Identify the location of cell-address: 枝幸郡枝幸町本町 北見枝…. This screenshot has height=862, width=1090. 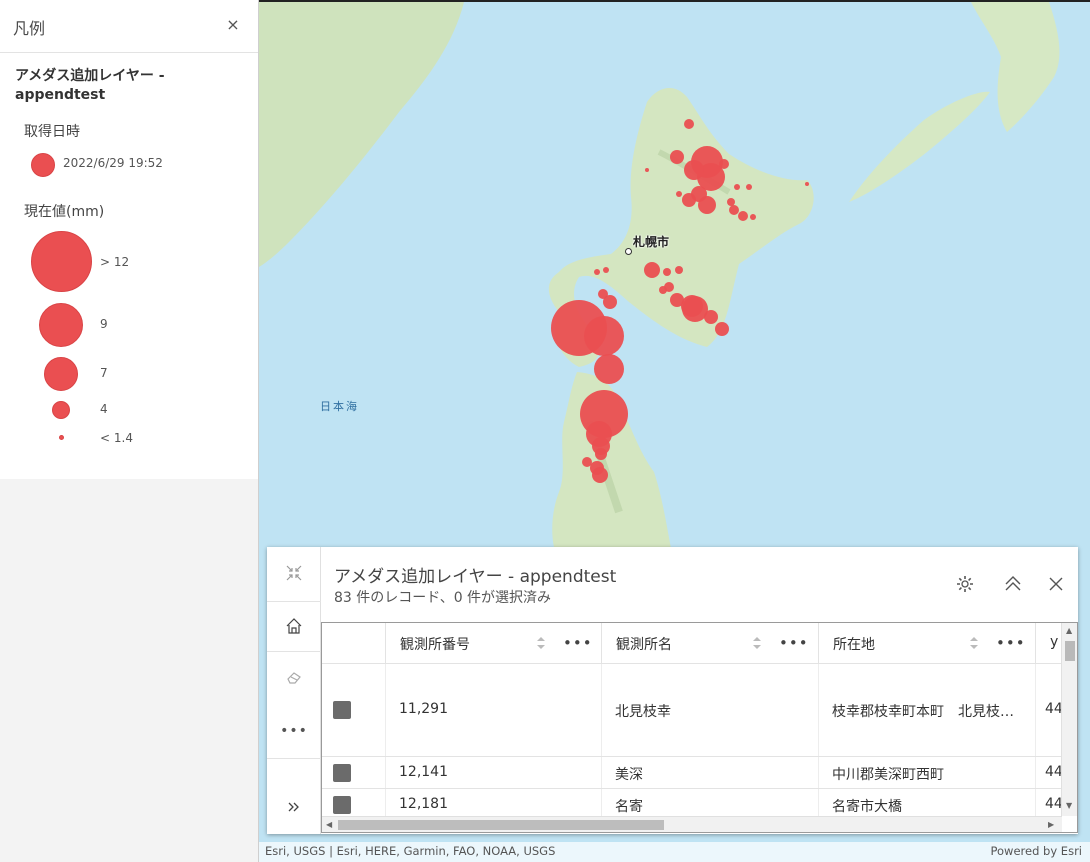
(923, 712).